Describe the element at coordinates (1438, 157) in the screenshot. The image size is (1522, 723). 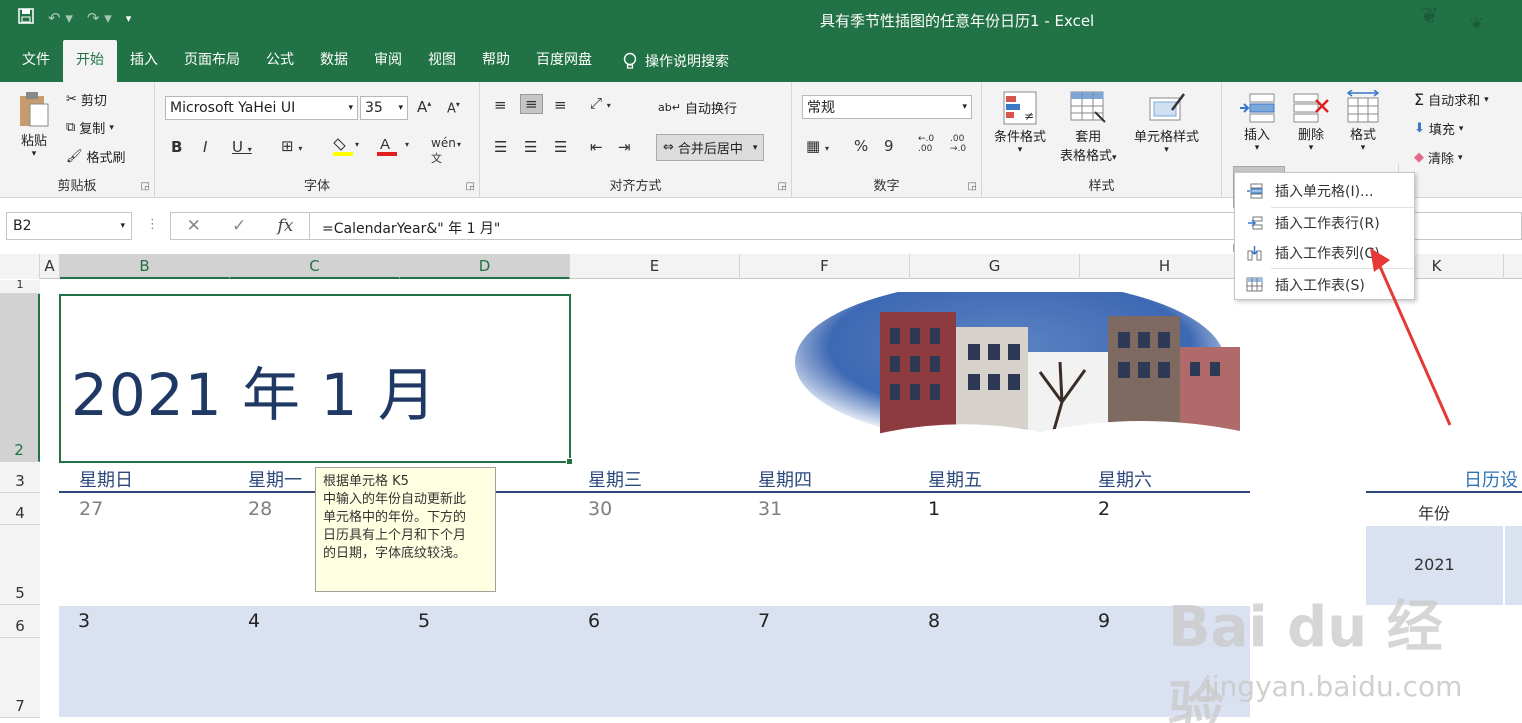
I see `clear-button: ◆ 清除 ▾` at that location.